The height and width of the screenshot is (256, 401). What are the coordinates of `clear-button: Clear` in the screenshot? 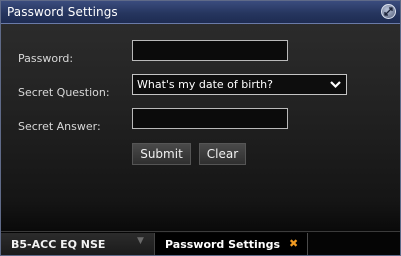 It's located at (222, 154).